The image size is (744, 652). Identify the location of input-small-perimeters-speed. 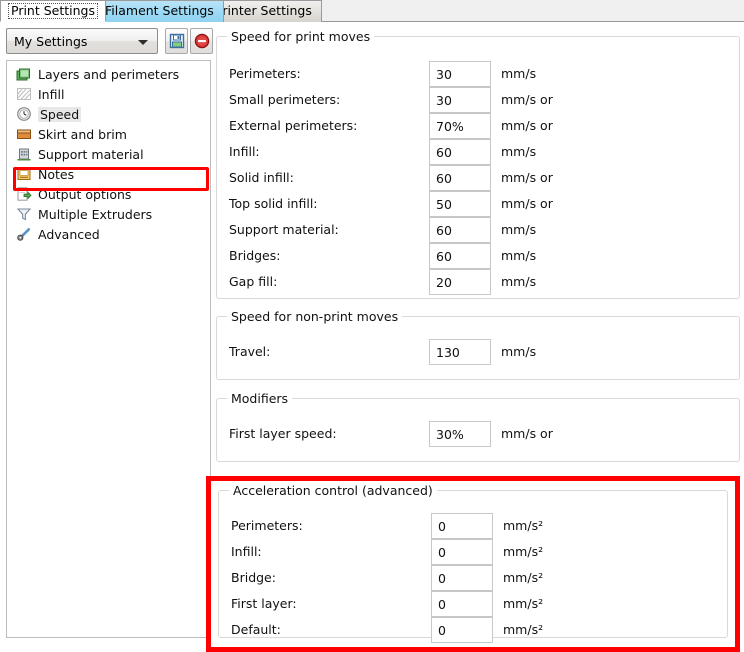
(460, 100).